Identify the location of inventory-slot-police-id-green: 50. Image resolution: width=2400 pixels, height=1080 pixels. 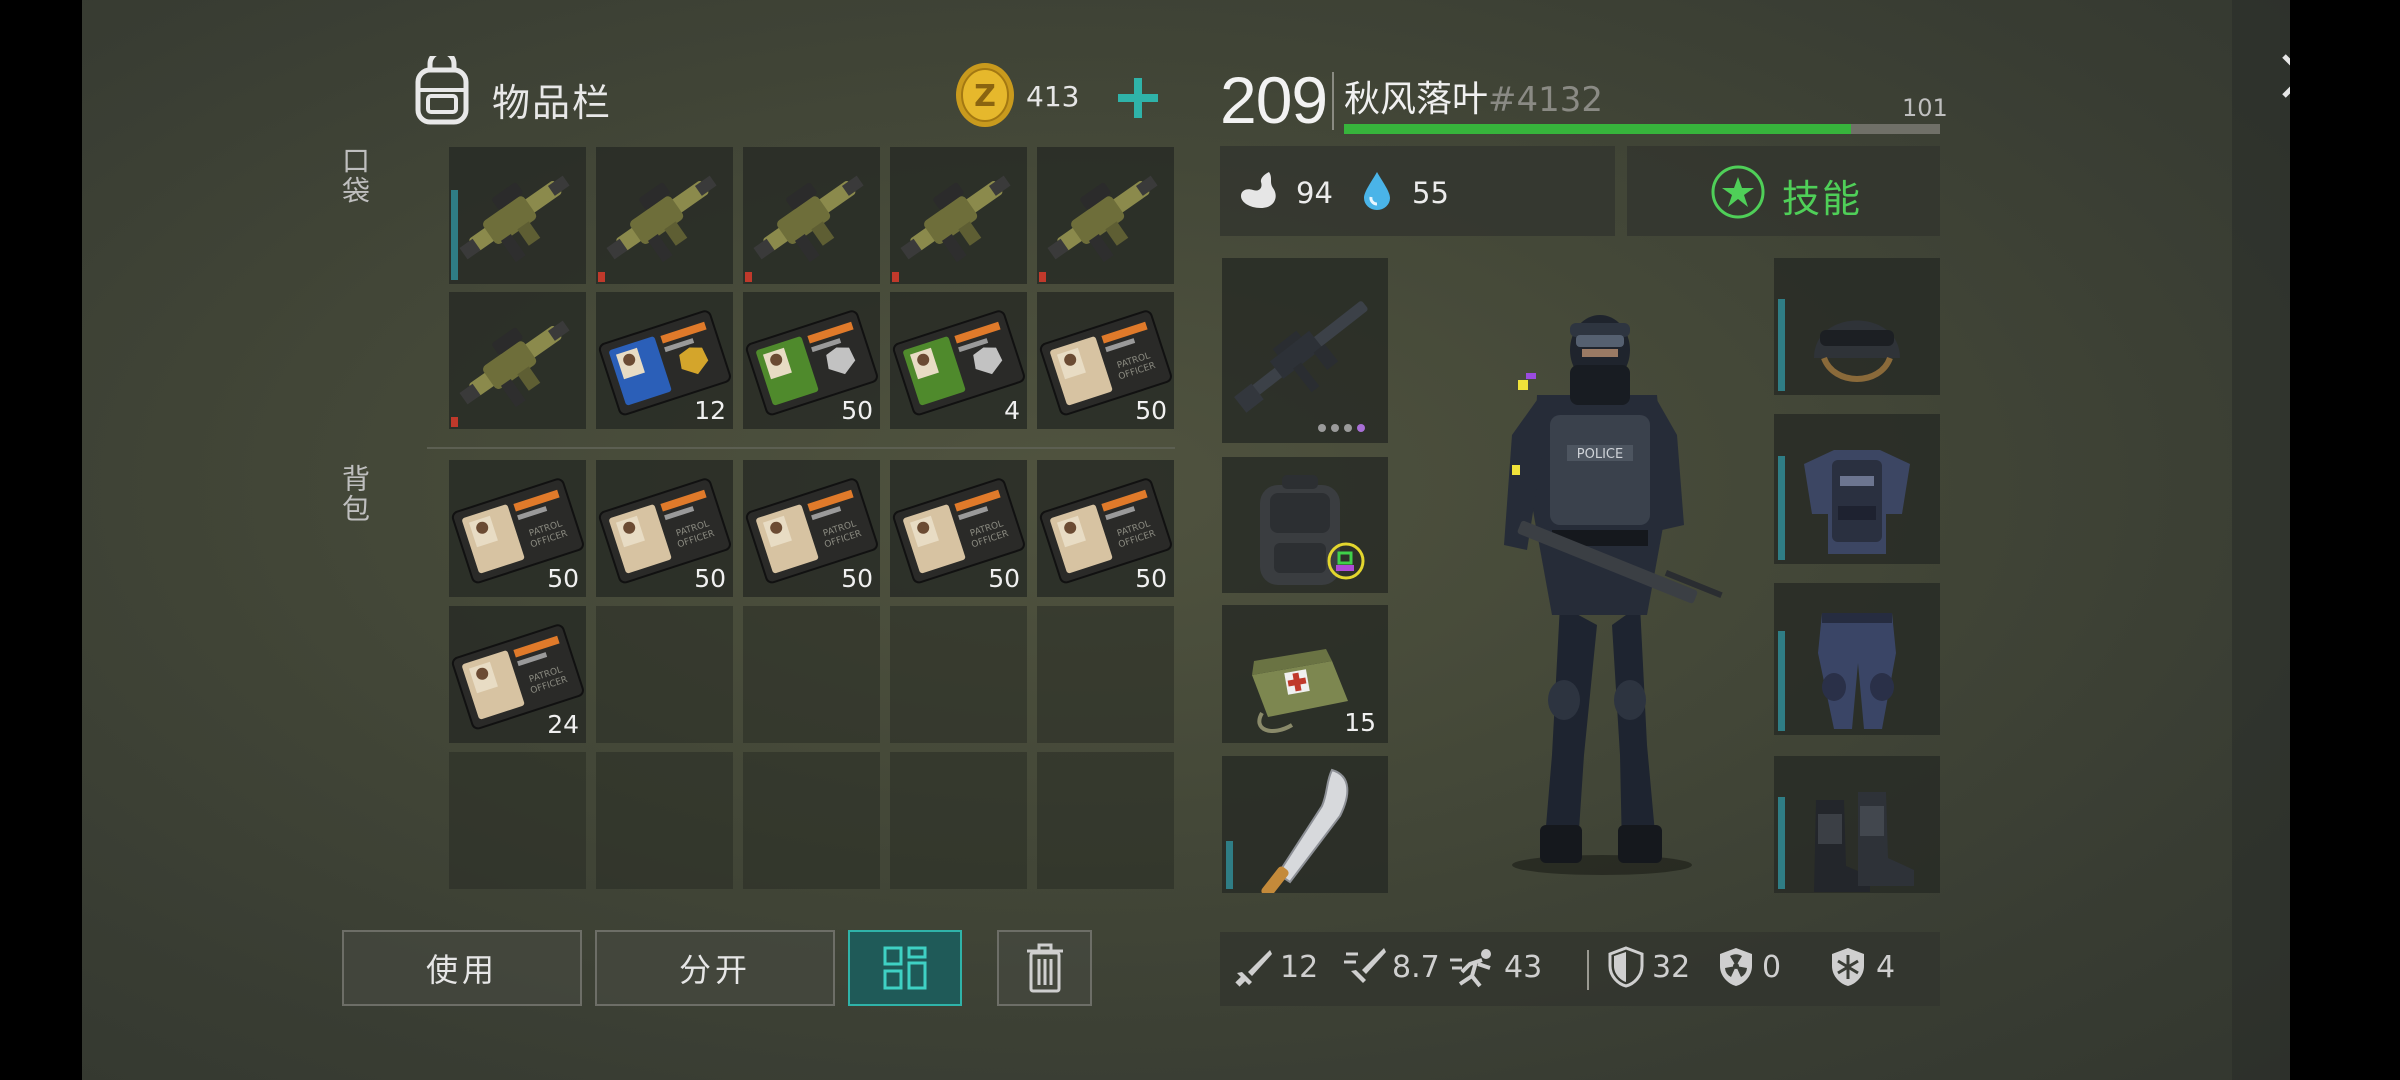
(811, 360).